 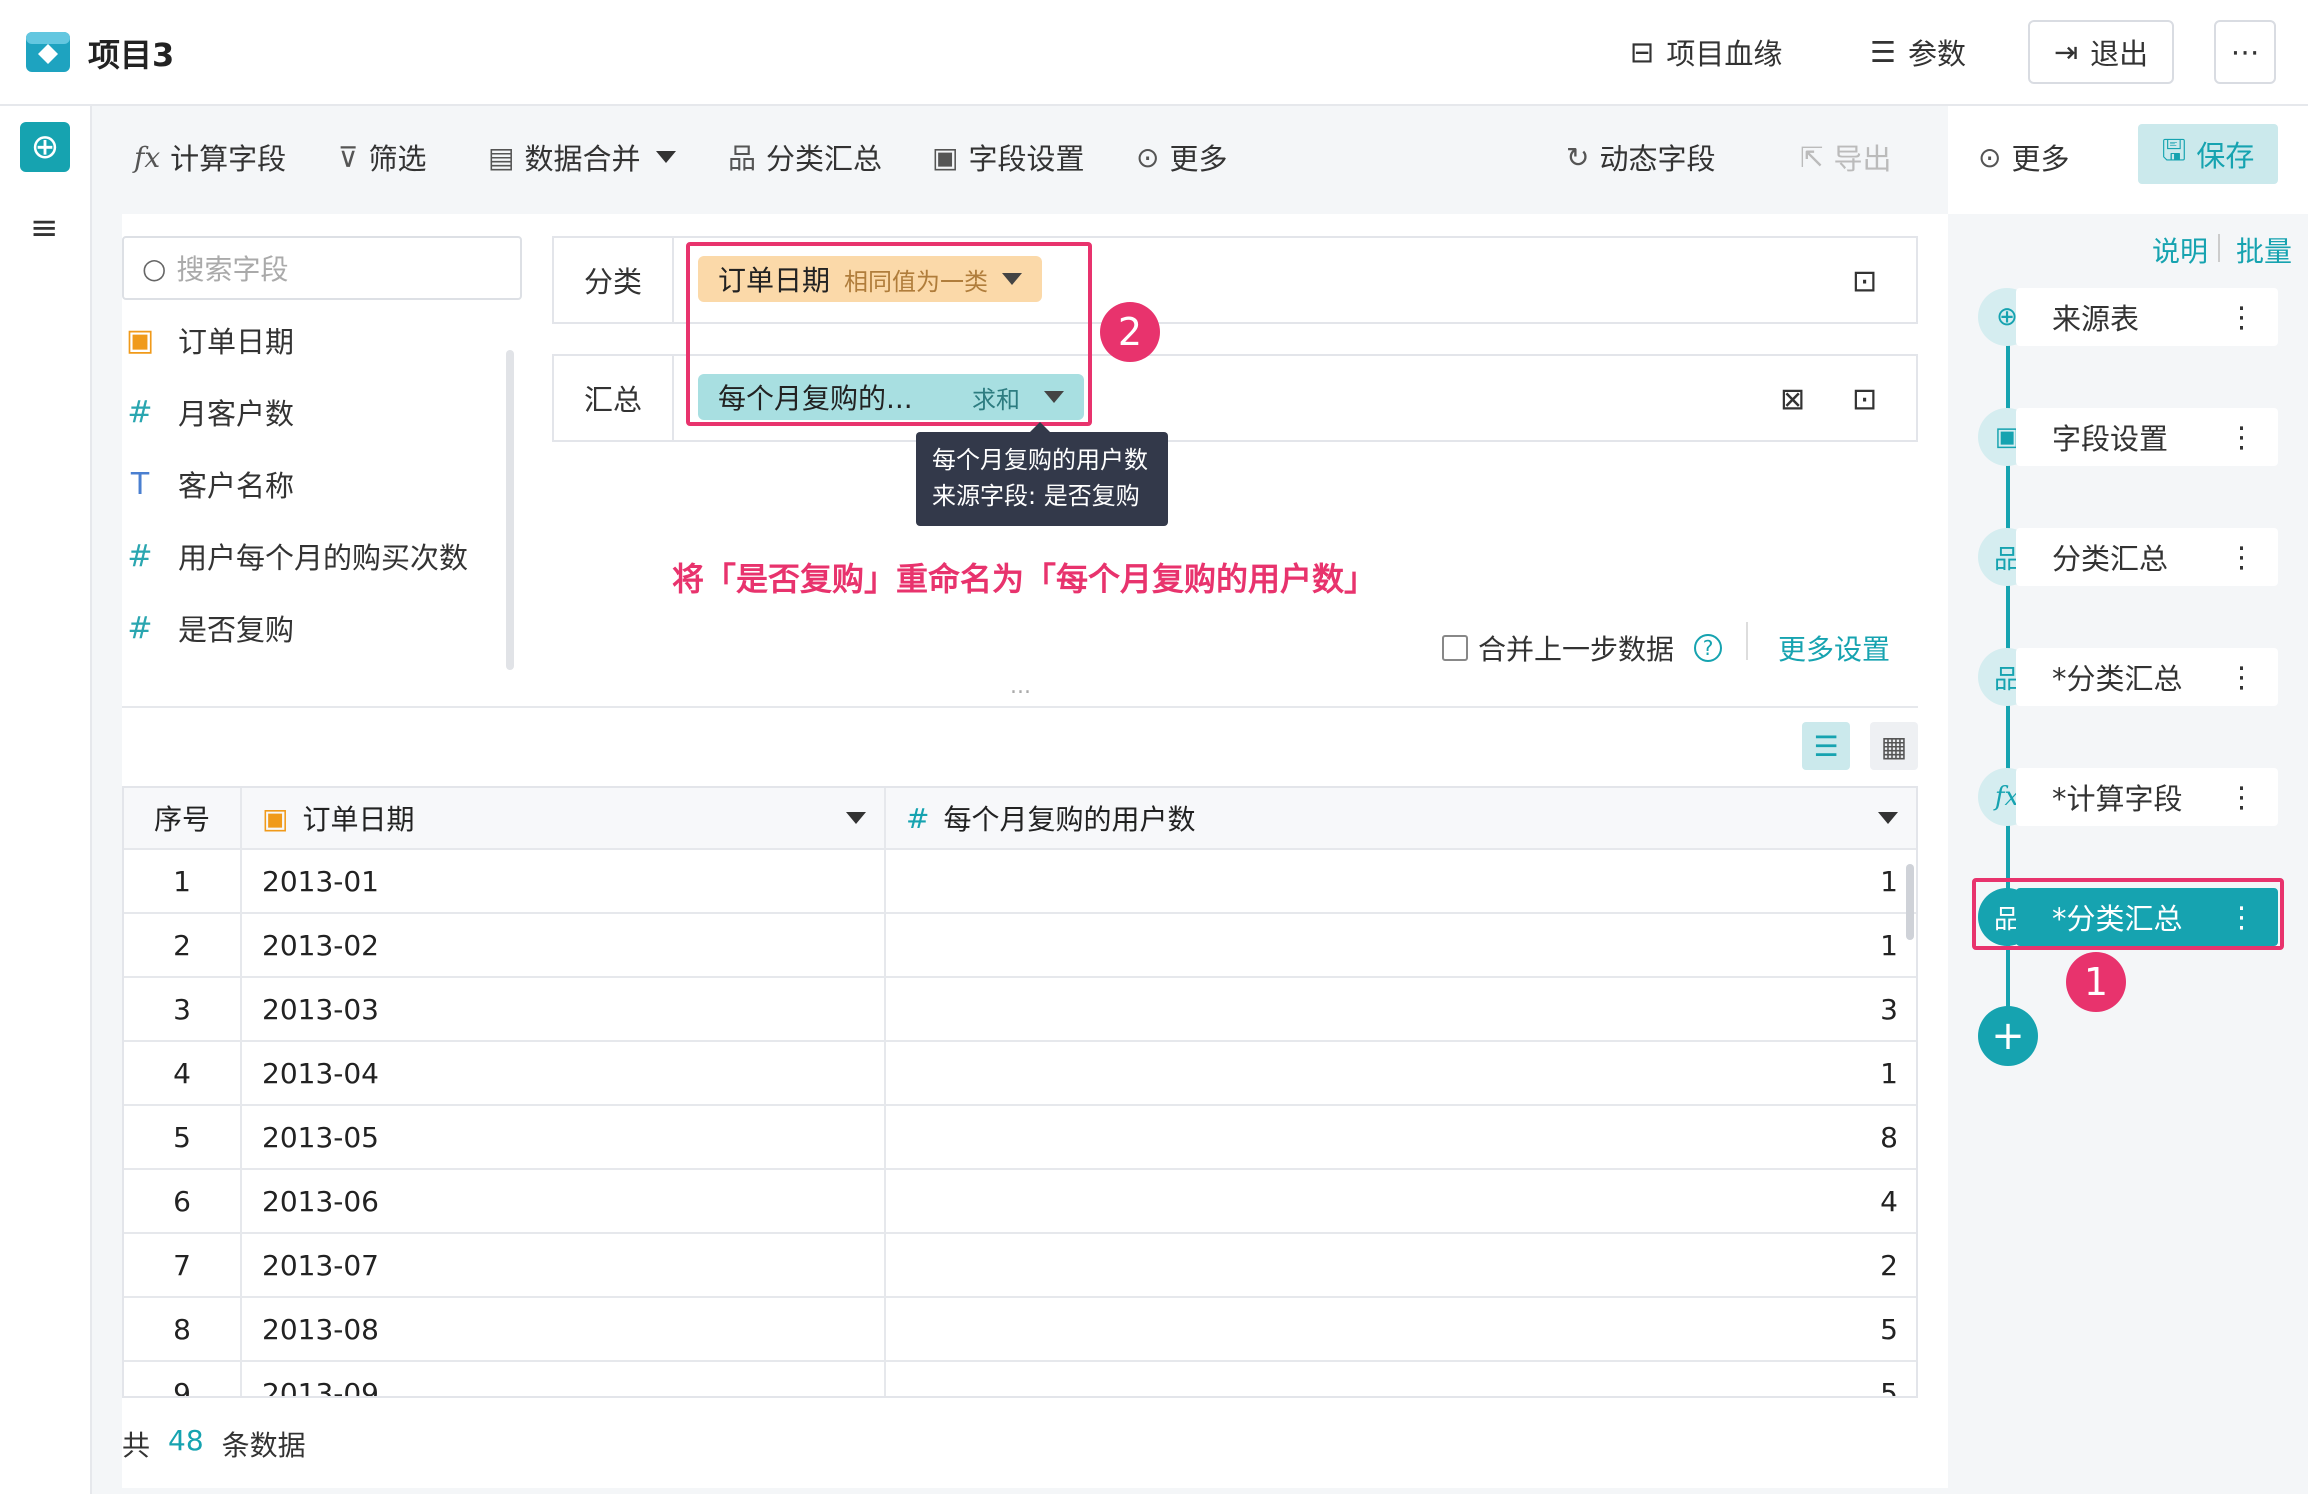 I want to click on field-settings-button: ▣ 字段设置, so click(x=1008, y=157).